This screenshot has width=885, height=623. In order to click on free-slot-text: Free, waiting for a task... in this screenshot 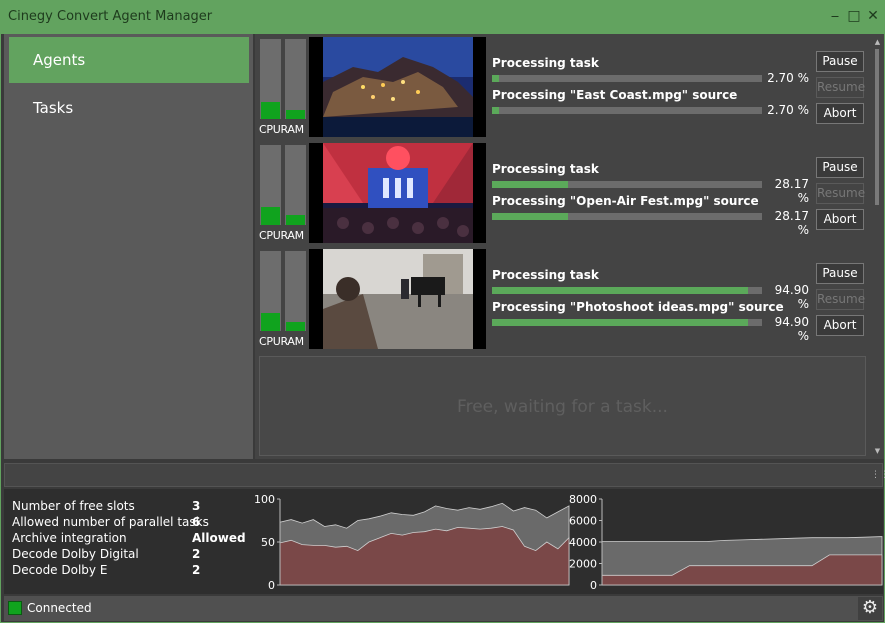, I will do `click(562, 407)`.